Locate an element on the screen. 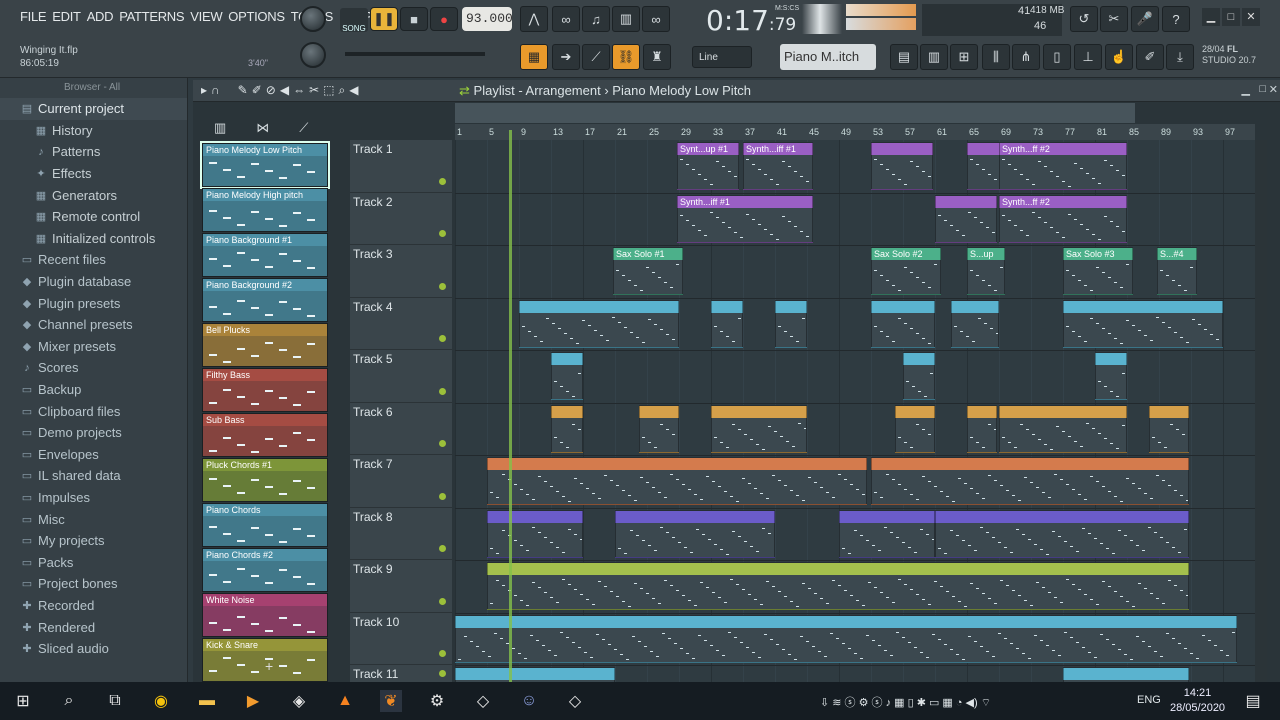 The image size is (1280, 720). browser-item: ▭ Demo projects is located at coordinates (93, 433).